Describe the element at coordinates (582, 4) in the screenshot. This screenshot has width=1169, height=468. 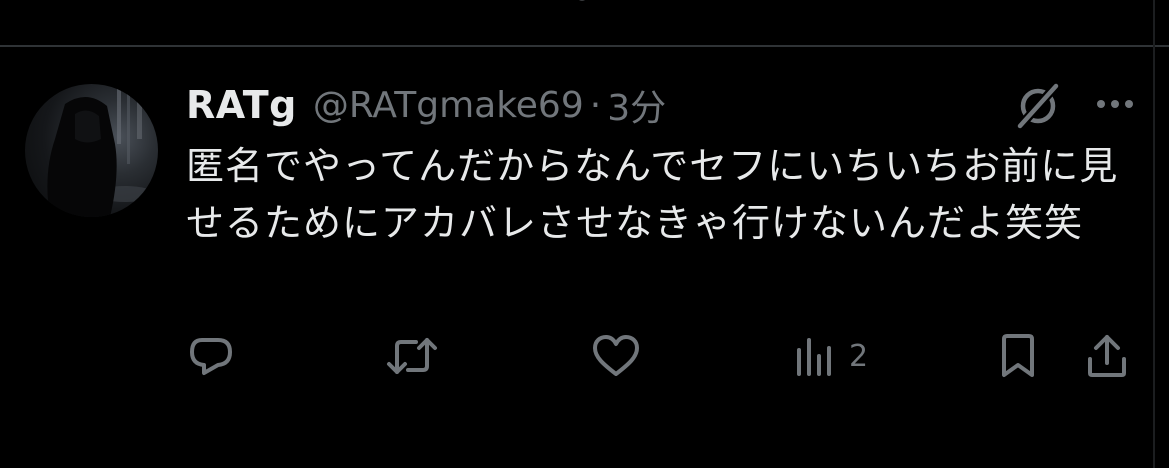
I see `prev-like-icon` at that location.